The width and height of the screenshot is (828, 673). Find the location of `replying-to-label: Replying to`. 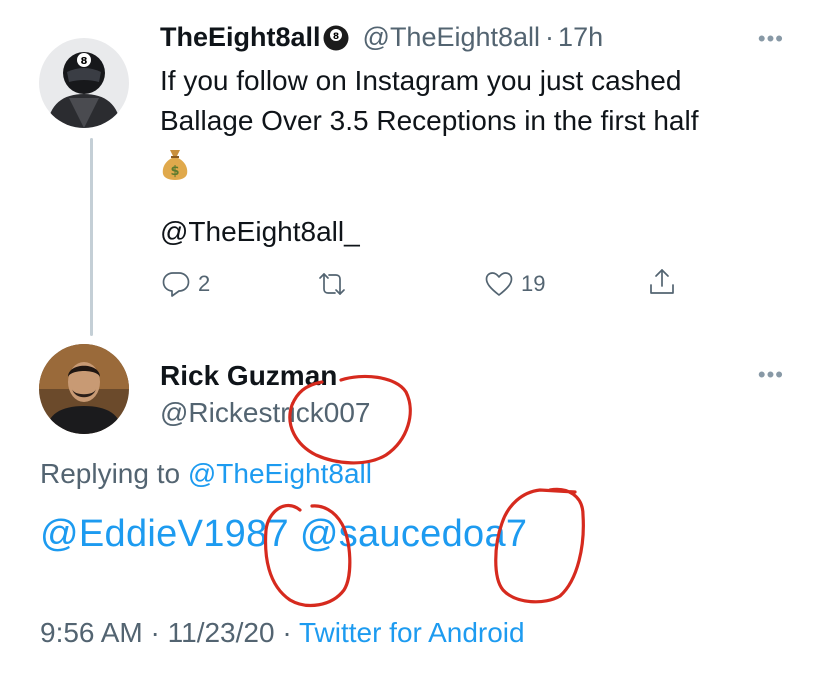

replying-to-label: Replying to is located at coordinates (110, 473).